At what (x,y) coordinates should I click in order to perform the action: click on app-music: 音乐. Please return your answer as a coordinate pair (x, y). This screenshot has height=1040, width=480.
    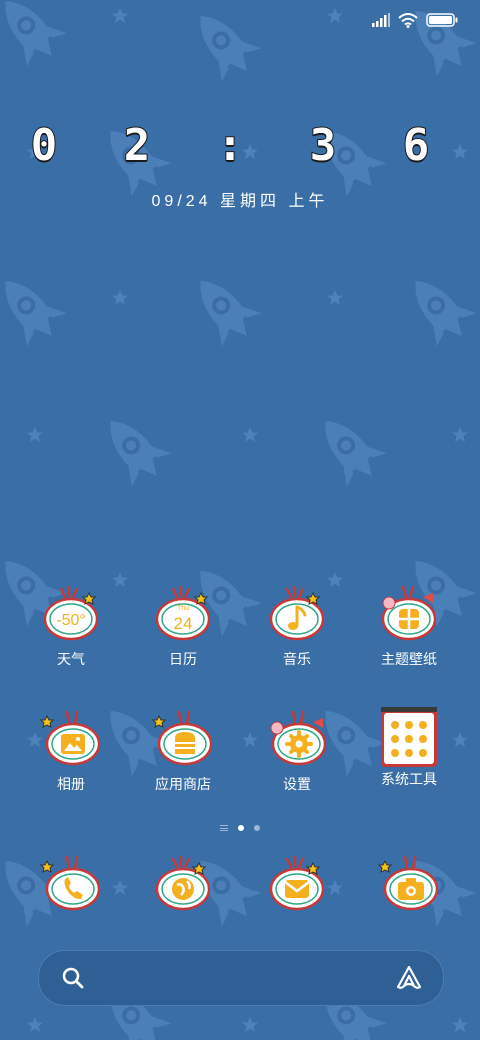
    Looking at the image, I should click on (297, 627).